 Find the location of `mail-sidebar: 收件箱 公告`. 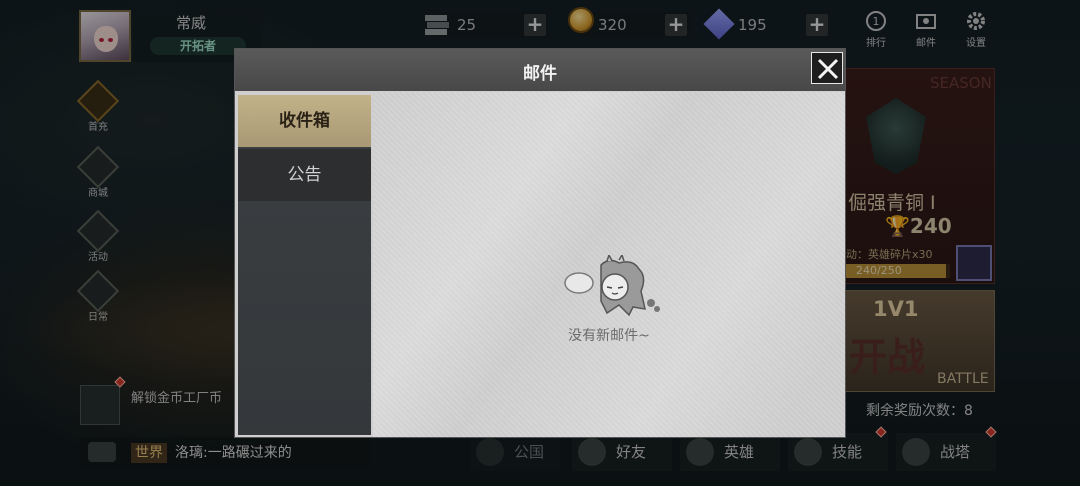

mail-sidebar: 收件箱 公告 is located at coordinates (304, 265).